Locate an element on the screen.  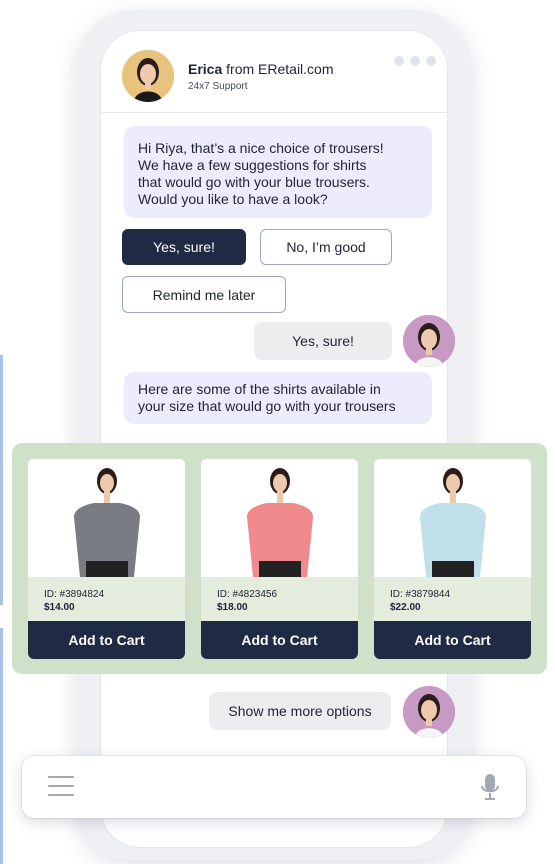
agent-name: Erica from ERetail.com is located at coordinates (261, 69).